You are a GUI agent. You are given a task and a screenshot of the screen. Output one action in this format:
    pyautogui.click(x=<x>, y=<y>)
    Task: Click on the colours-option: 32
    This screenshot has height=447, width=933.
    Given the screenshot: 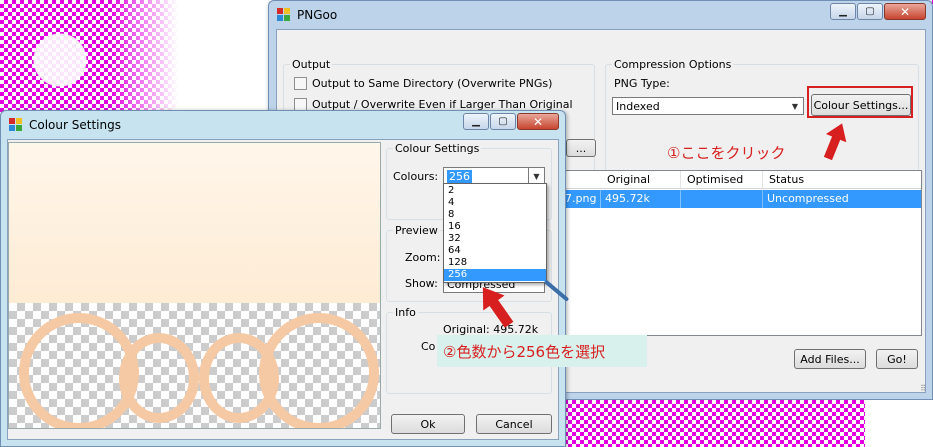 What is the action you would take?
    pyautogui.click(x=495, y=239)
    